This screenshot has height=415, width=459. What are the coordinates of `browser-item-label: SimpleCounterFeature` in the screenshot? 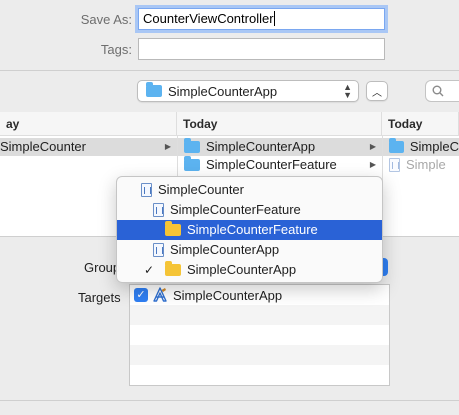 It's located at (271, 164).